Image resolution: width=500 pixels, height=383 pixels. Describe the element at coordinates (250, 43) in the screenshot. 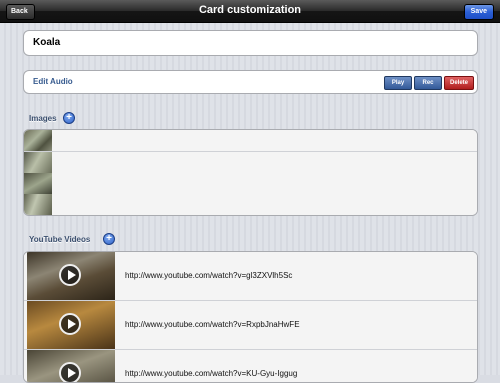

I see `card-name-field: Koala` at that location.